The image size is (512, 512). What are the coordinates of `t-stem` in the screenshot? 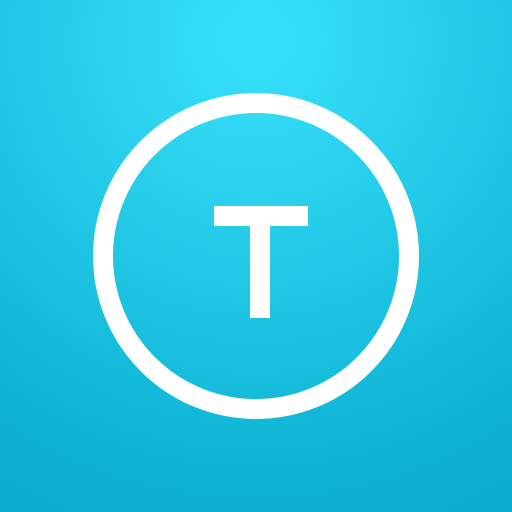 It's located at (260, 262).